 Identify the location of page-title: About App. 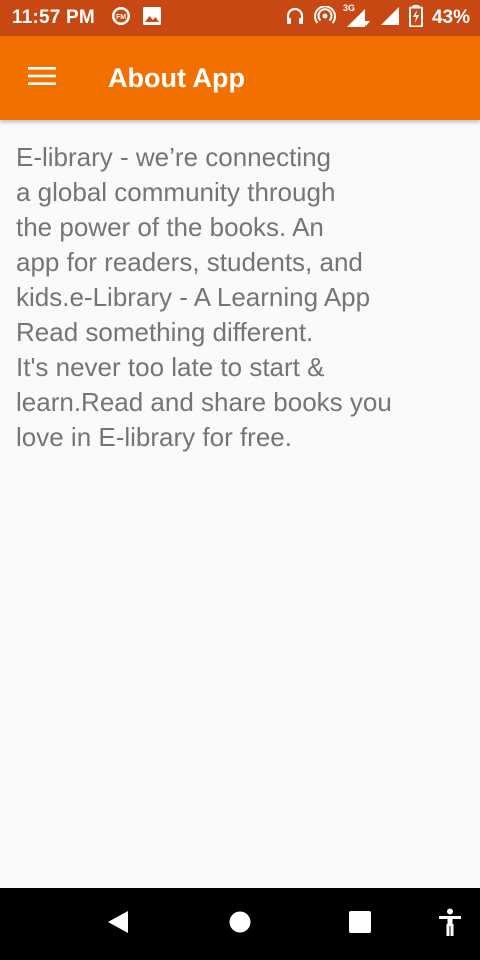
(176, 77).